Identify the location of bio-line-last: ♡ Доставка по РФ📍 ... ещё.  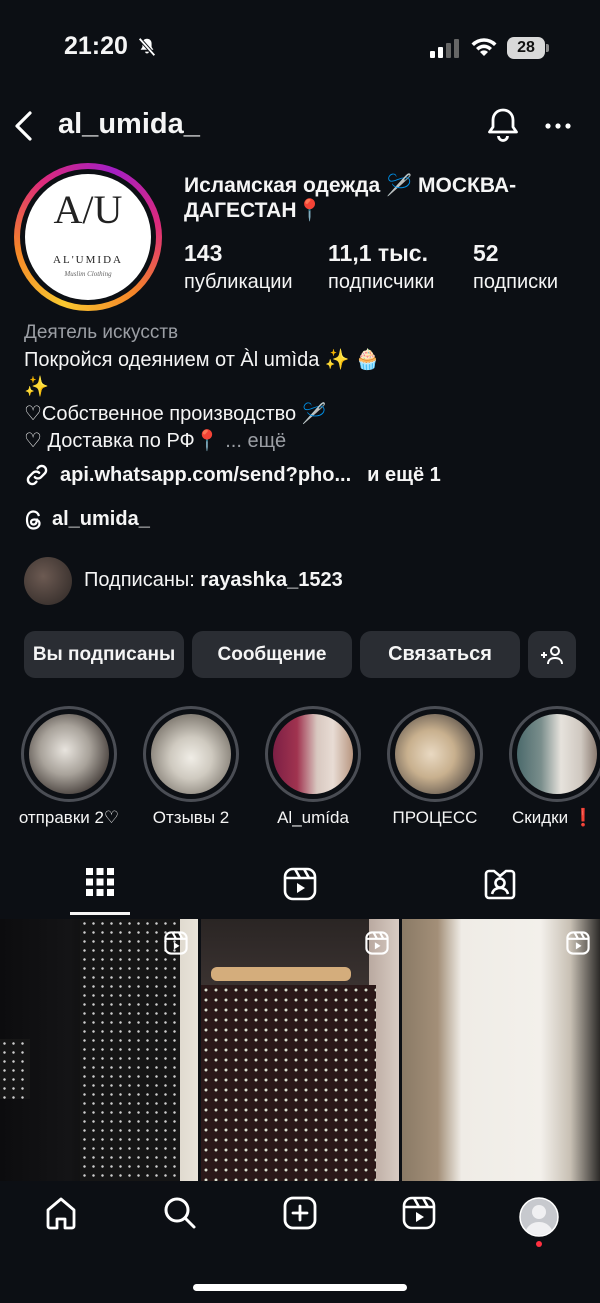
(155, 440).